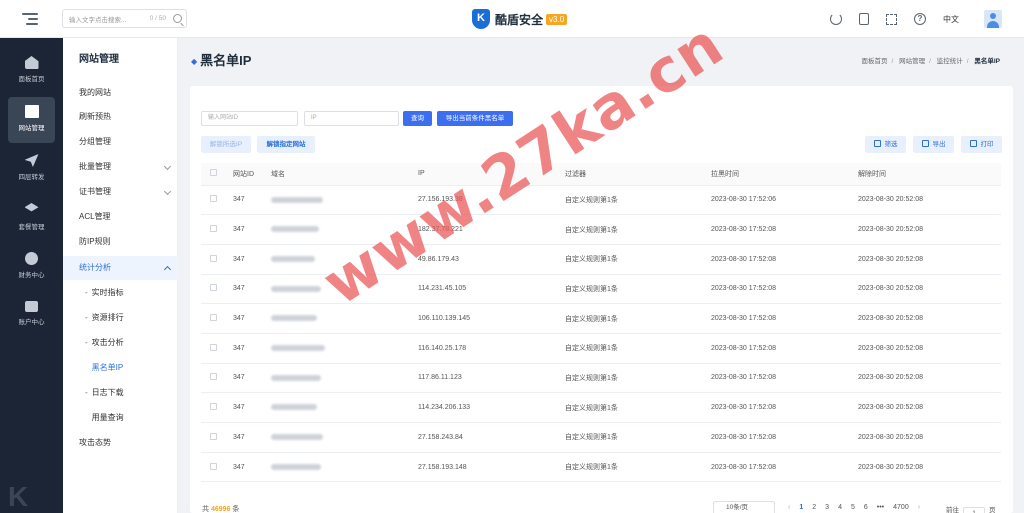  Describe the element at coordinates (120, 167) in the screenshot. I see `menu-item-batch: 批量管理` at that location.